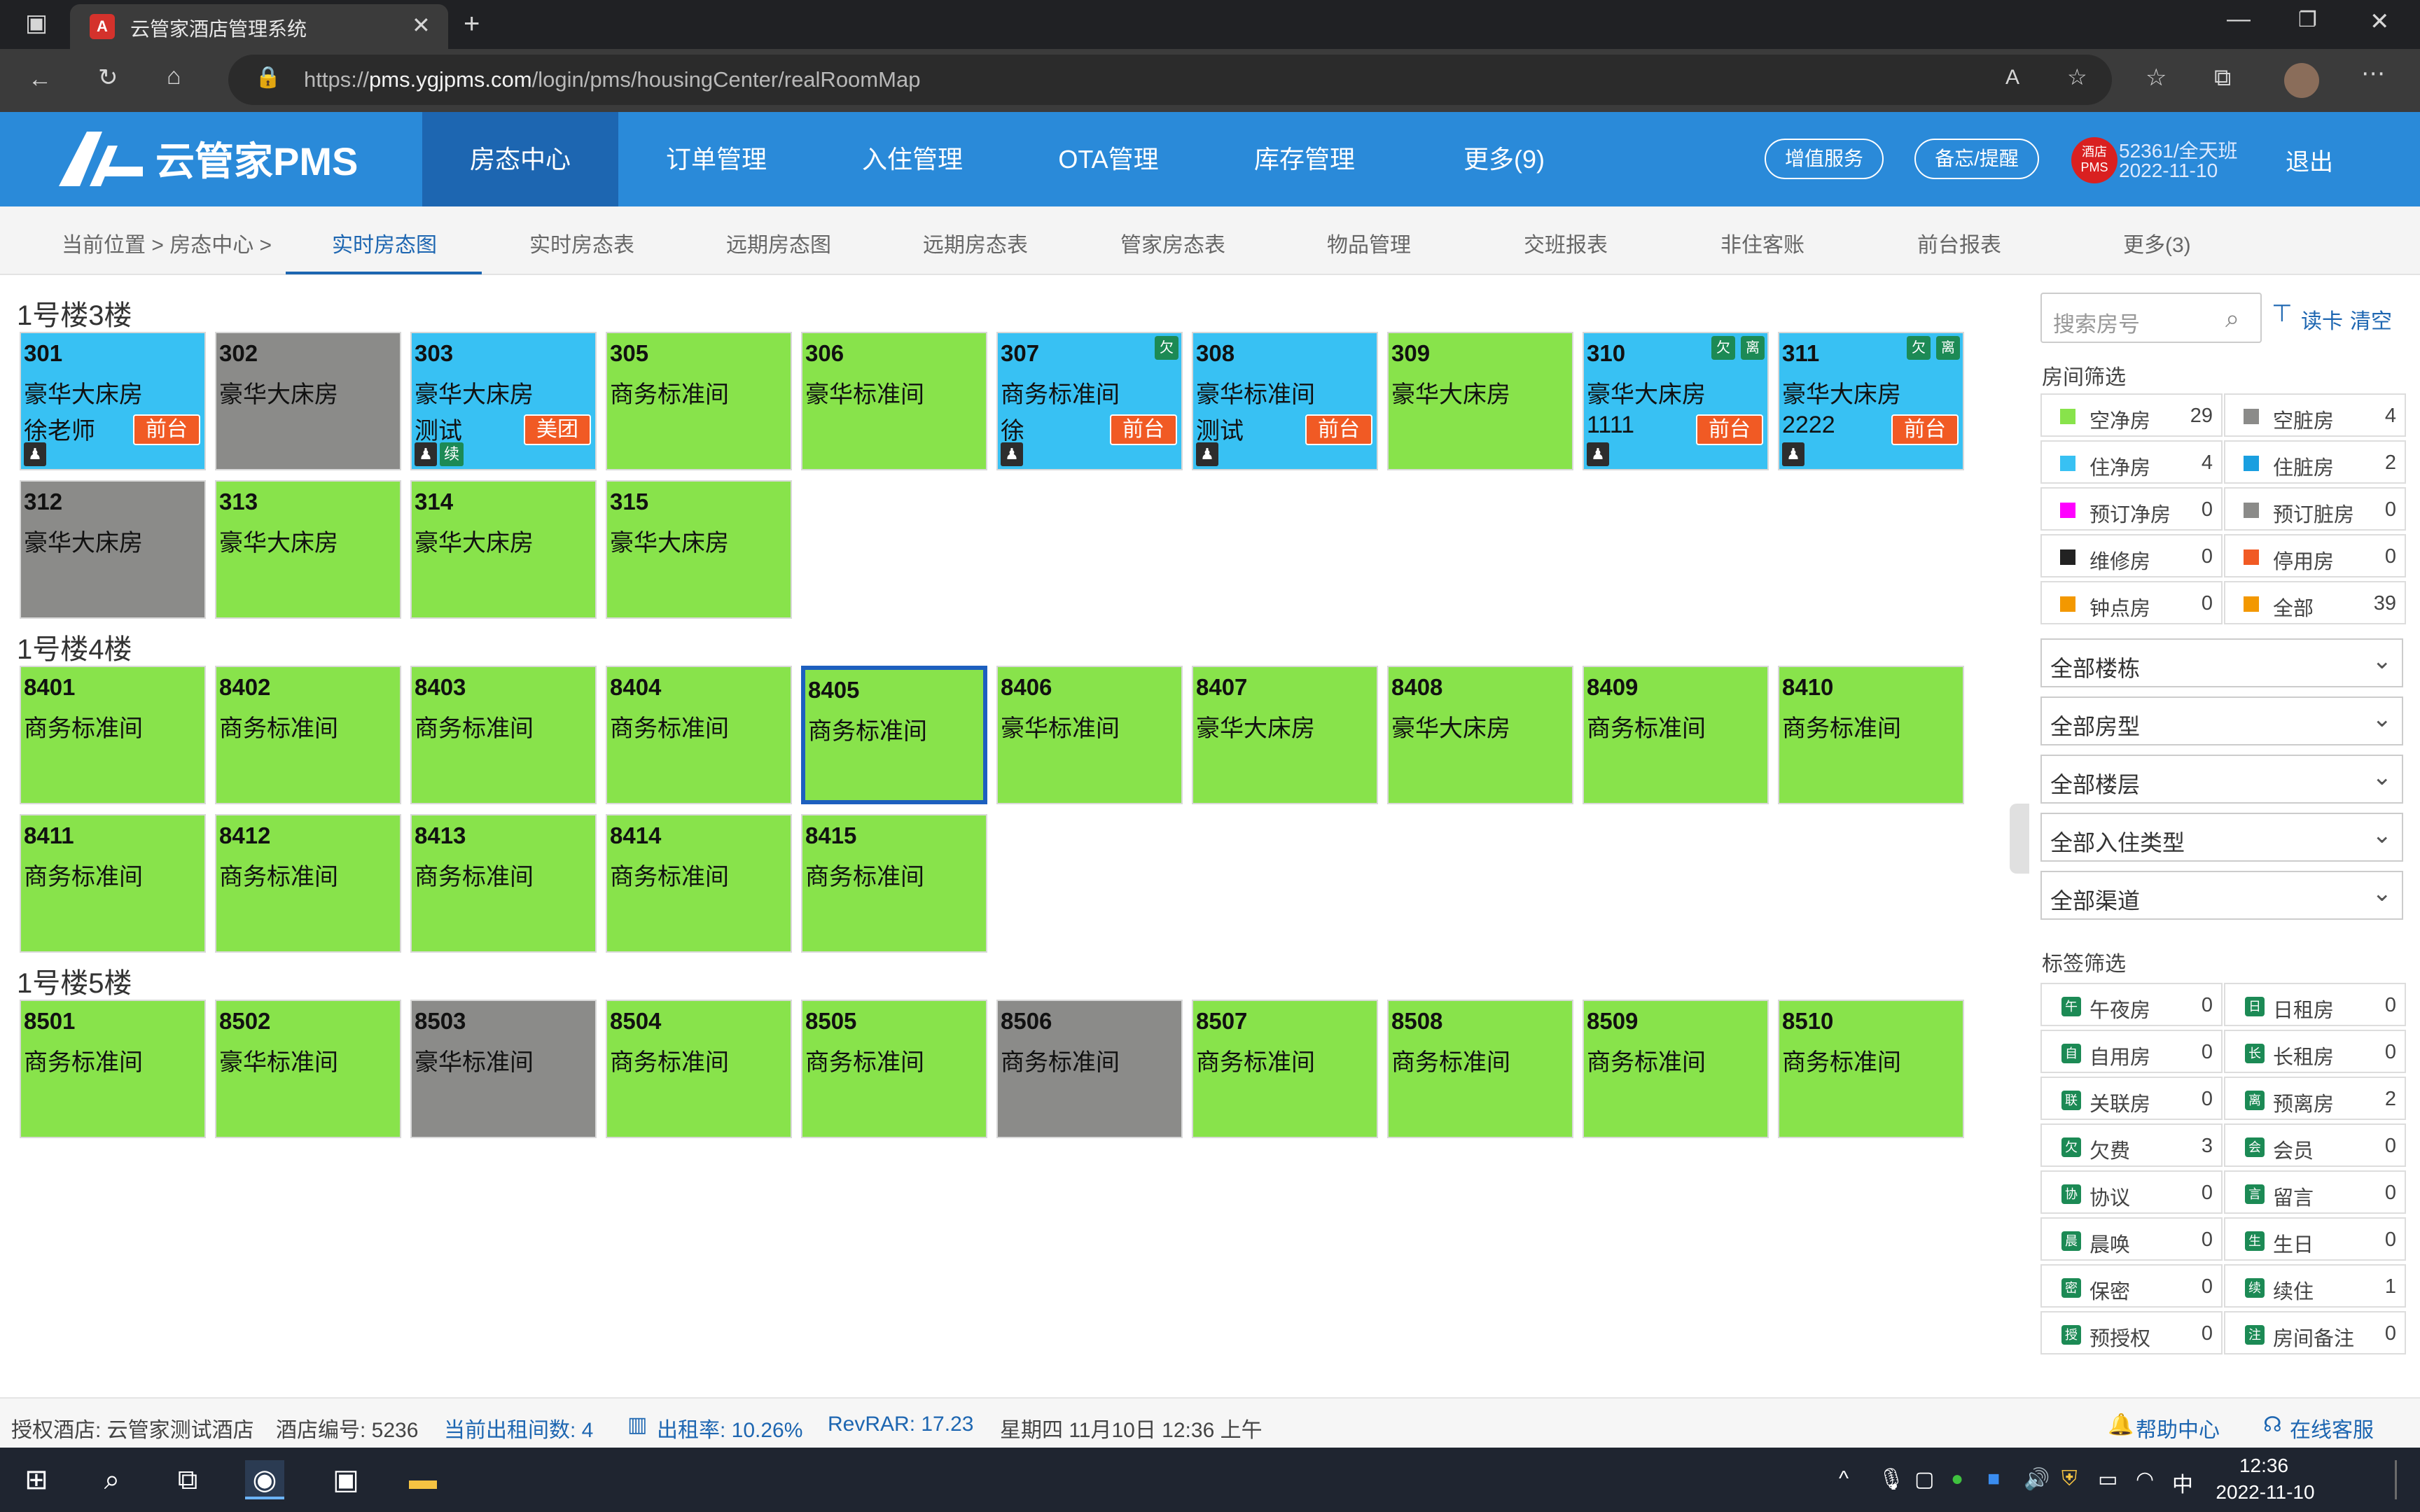  Describe the element at coordinates (2077, 77) in the screenshot. I see `favorite-add-icon: ☆` at that location.